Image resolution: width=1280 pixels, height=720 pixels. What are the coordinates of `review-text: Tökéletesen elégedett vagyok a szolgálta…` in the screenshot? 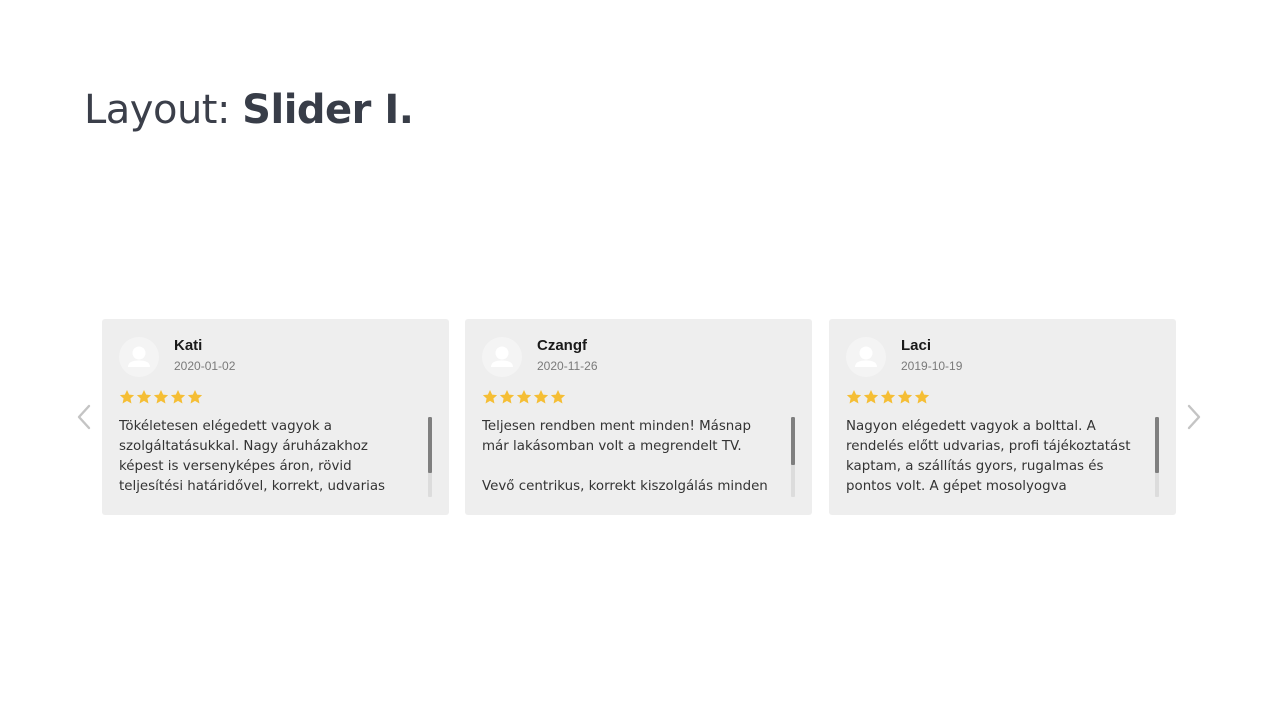 It's located at (252, 456).